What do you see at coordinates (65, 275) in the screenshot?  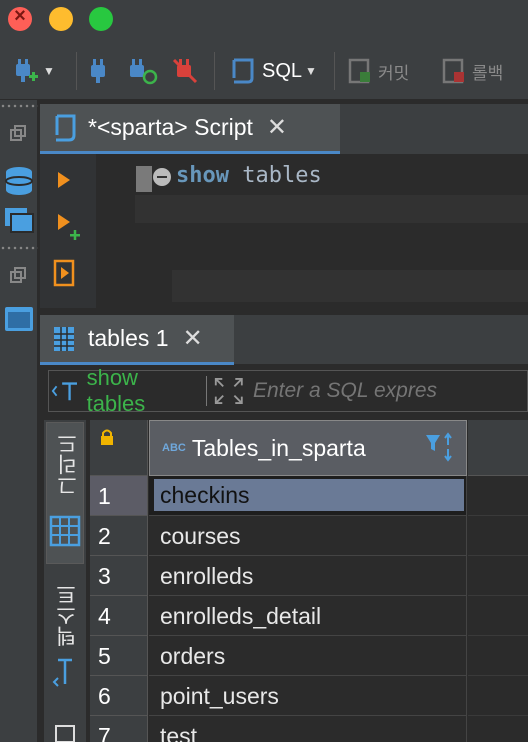 I see `execute-script-icon` at bounding box center [65, 275].